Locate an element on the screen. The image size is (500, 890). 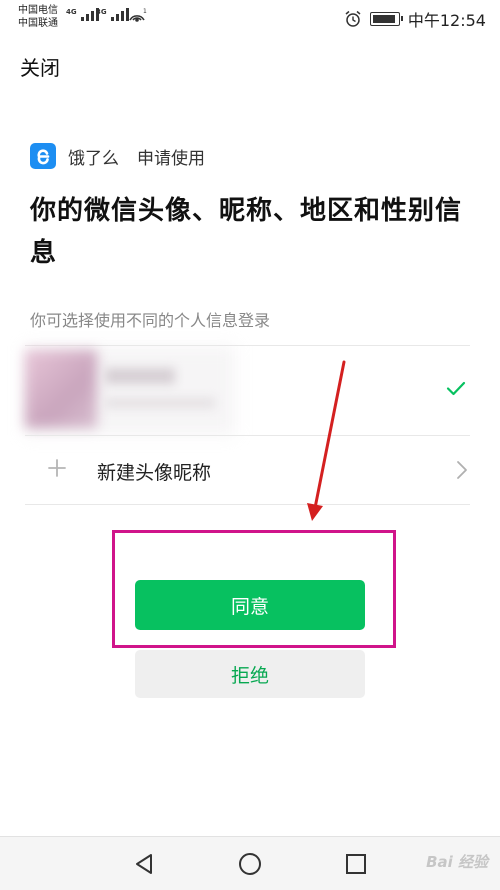
authorization-title: 你的微信头像、昵称、地区和性别信息 is located at coordinates (246, 232).